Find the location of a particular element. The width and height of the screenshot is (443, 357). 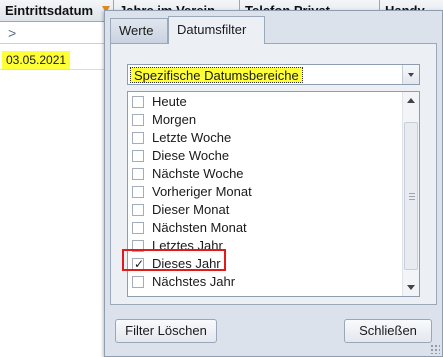

list-item-label: Dieses Jahr is located at coordinates (186, 263).